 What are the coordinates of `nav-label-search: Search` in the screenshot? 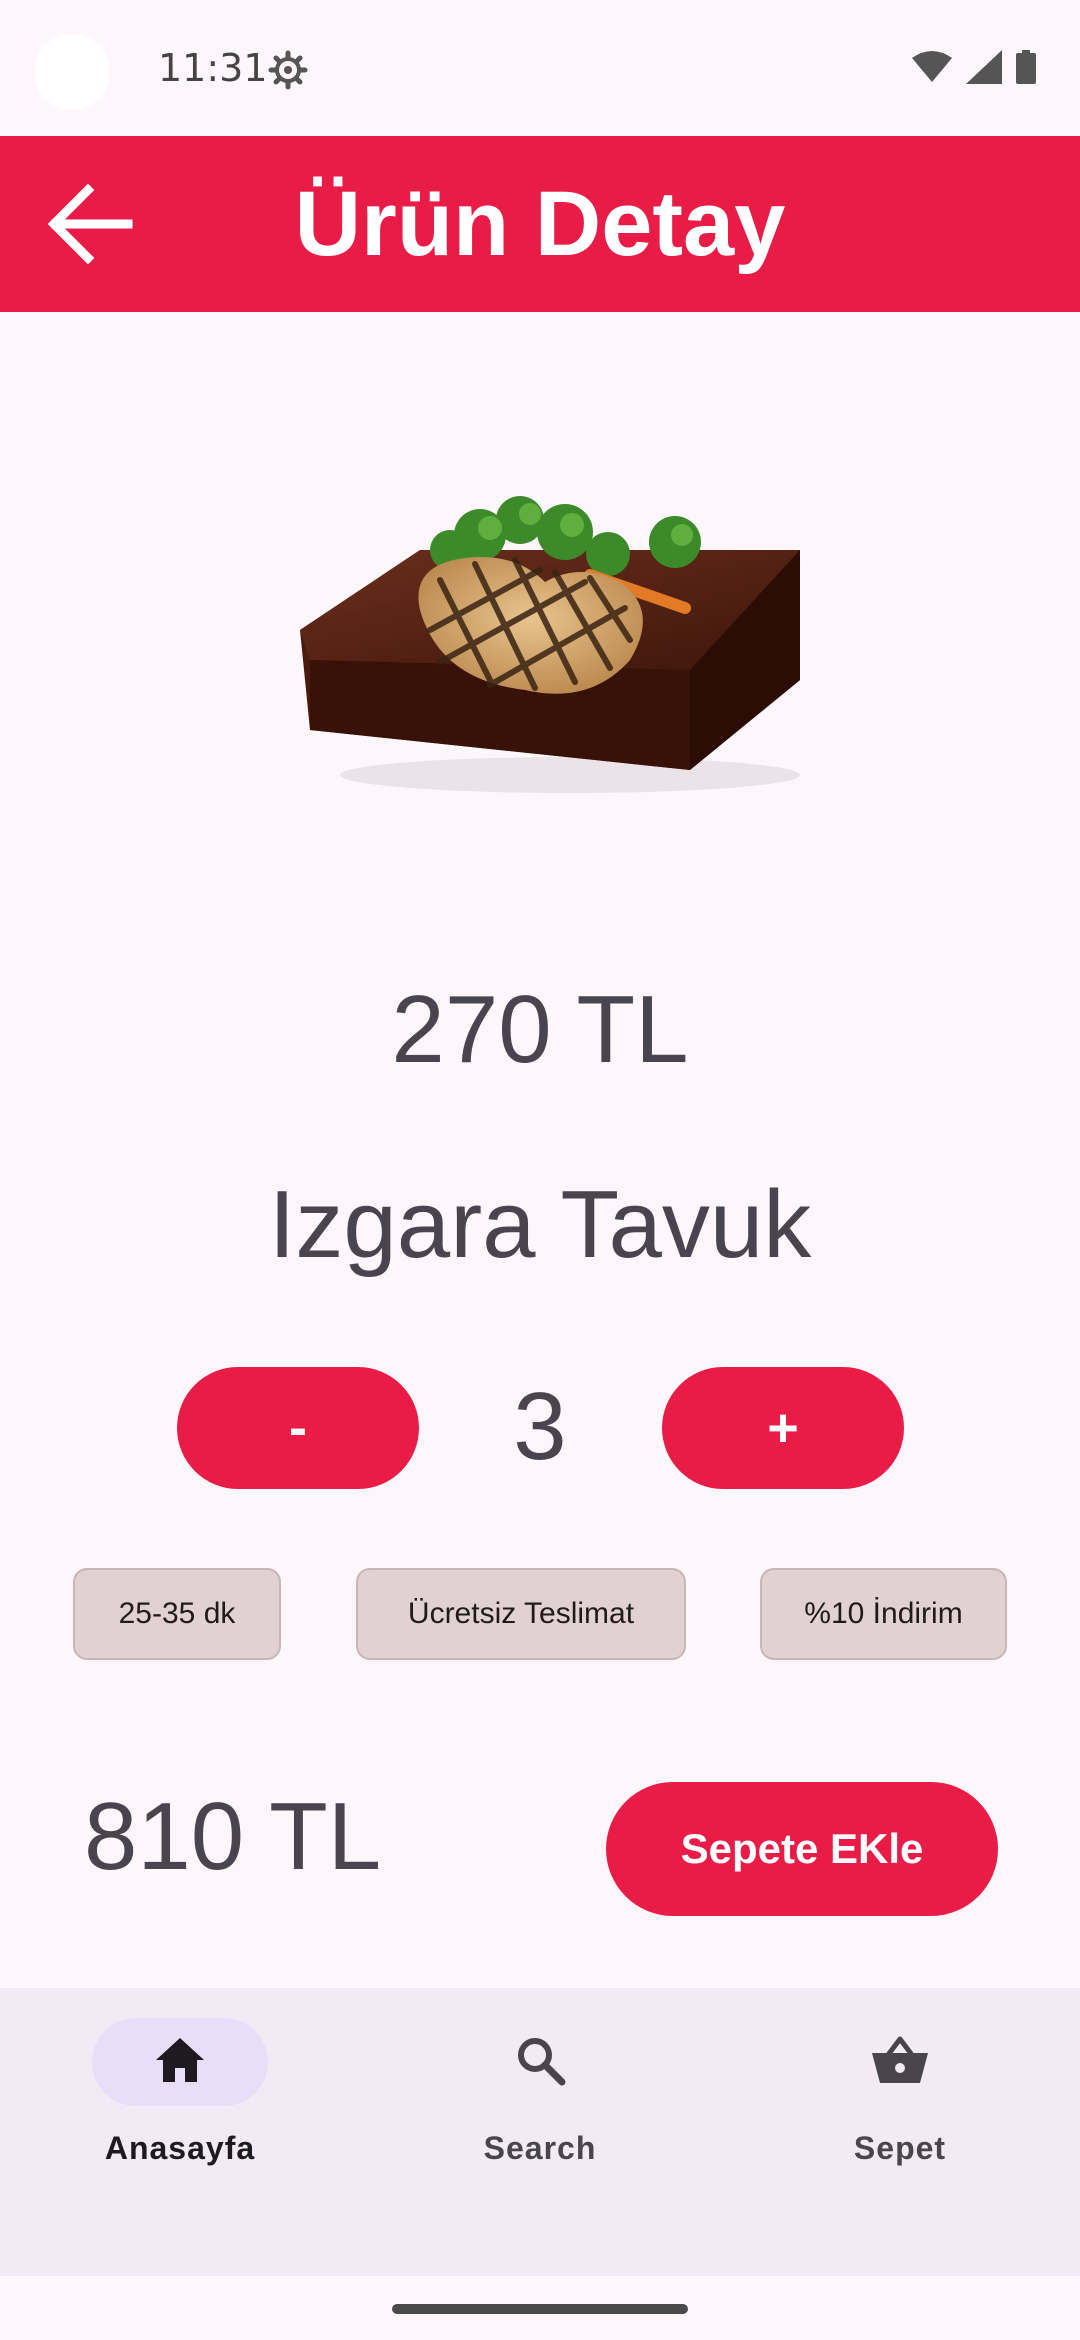 It's located at (540, 2148).